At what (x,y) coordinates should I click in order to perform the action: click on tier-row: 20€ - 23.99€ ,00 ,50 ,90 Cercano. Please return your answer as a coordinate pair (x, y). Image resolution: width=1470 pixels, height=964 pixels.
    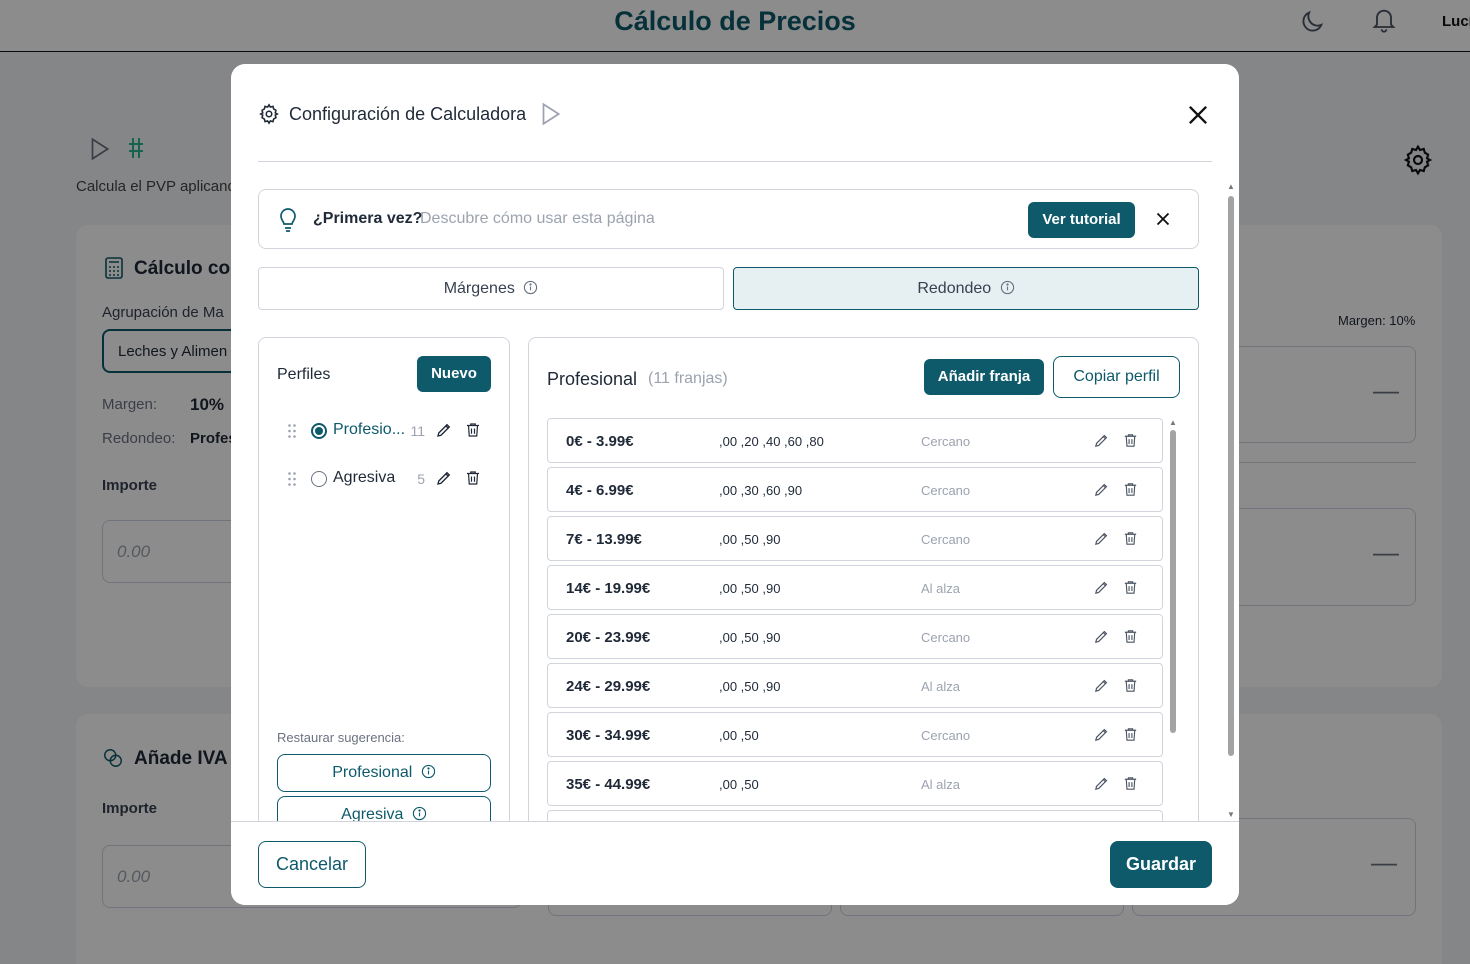
    Looking at the image, I should click on (855, 636).